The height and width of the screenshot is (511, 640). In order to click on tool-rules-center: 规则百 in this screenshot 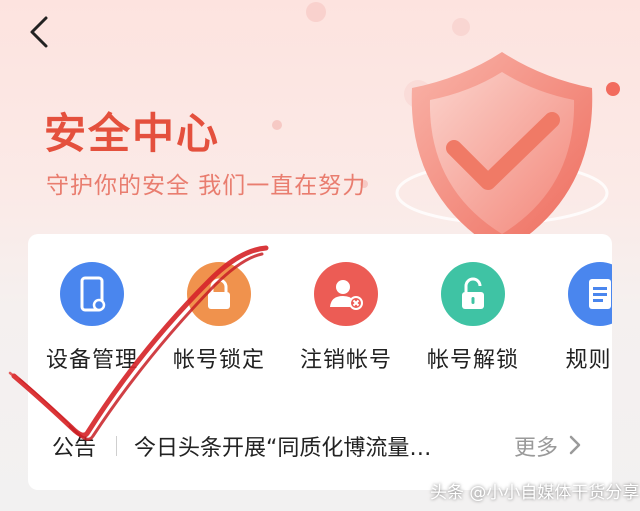, I will do `click(576, 318)`.